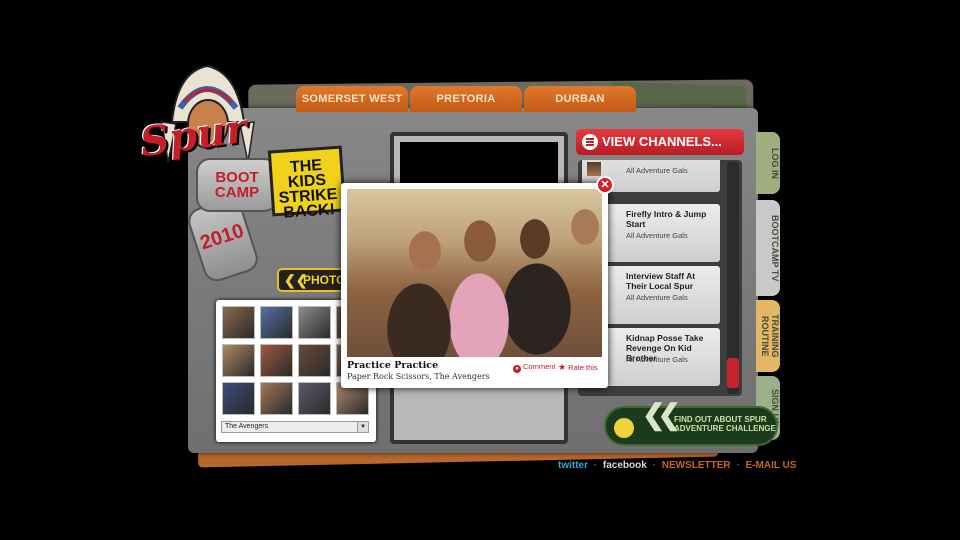  What do you see at coordinates (562, 367) in the screenshot?
I see `star-icon: ★` at bounding box center [562, 367].